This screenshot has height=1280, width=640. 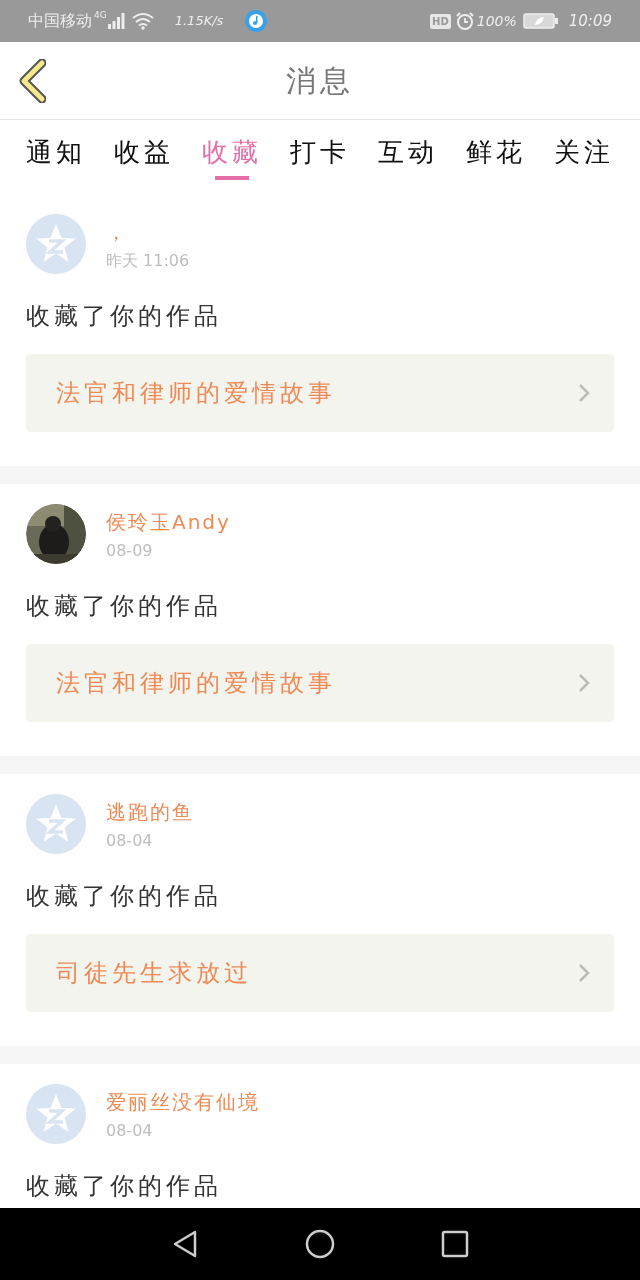 I want to click on back-button, so click(x=33, y=80).